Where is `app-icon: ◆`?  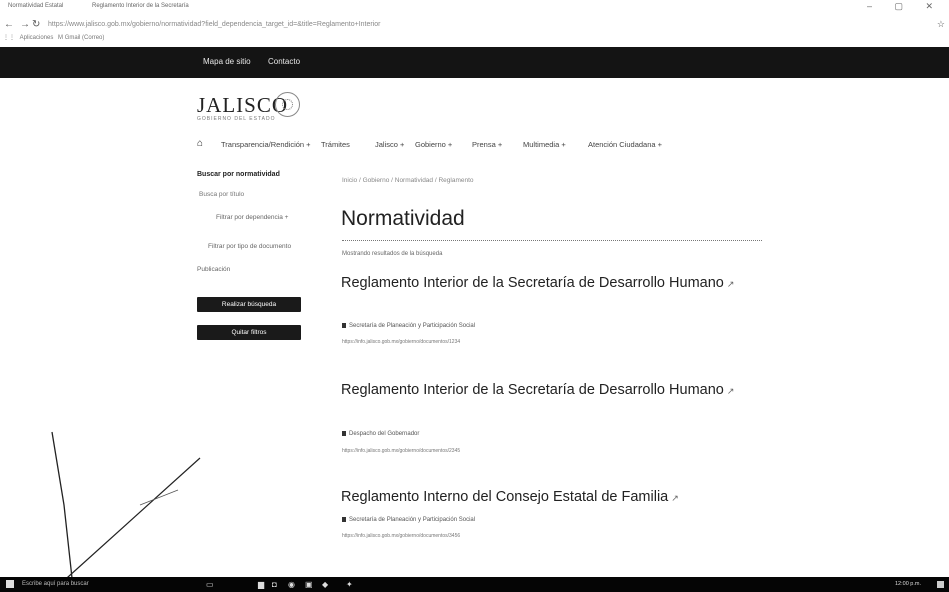
app-icon: ◆ is located at coordinates (325, 584).